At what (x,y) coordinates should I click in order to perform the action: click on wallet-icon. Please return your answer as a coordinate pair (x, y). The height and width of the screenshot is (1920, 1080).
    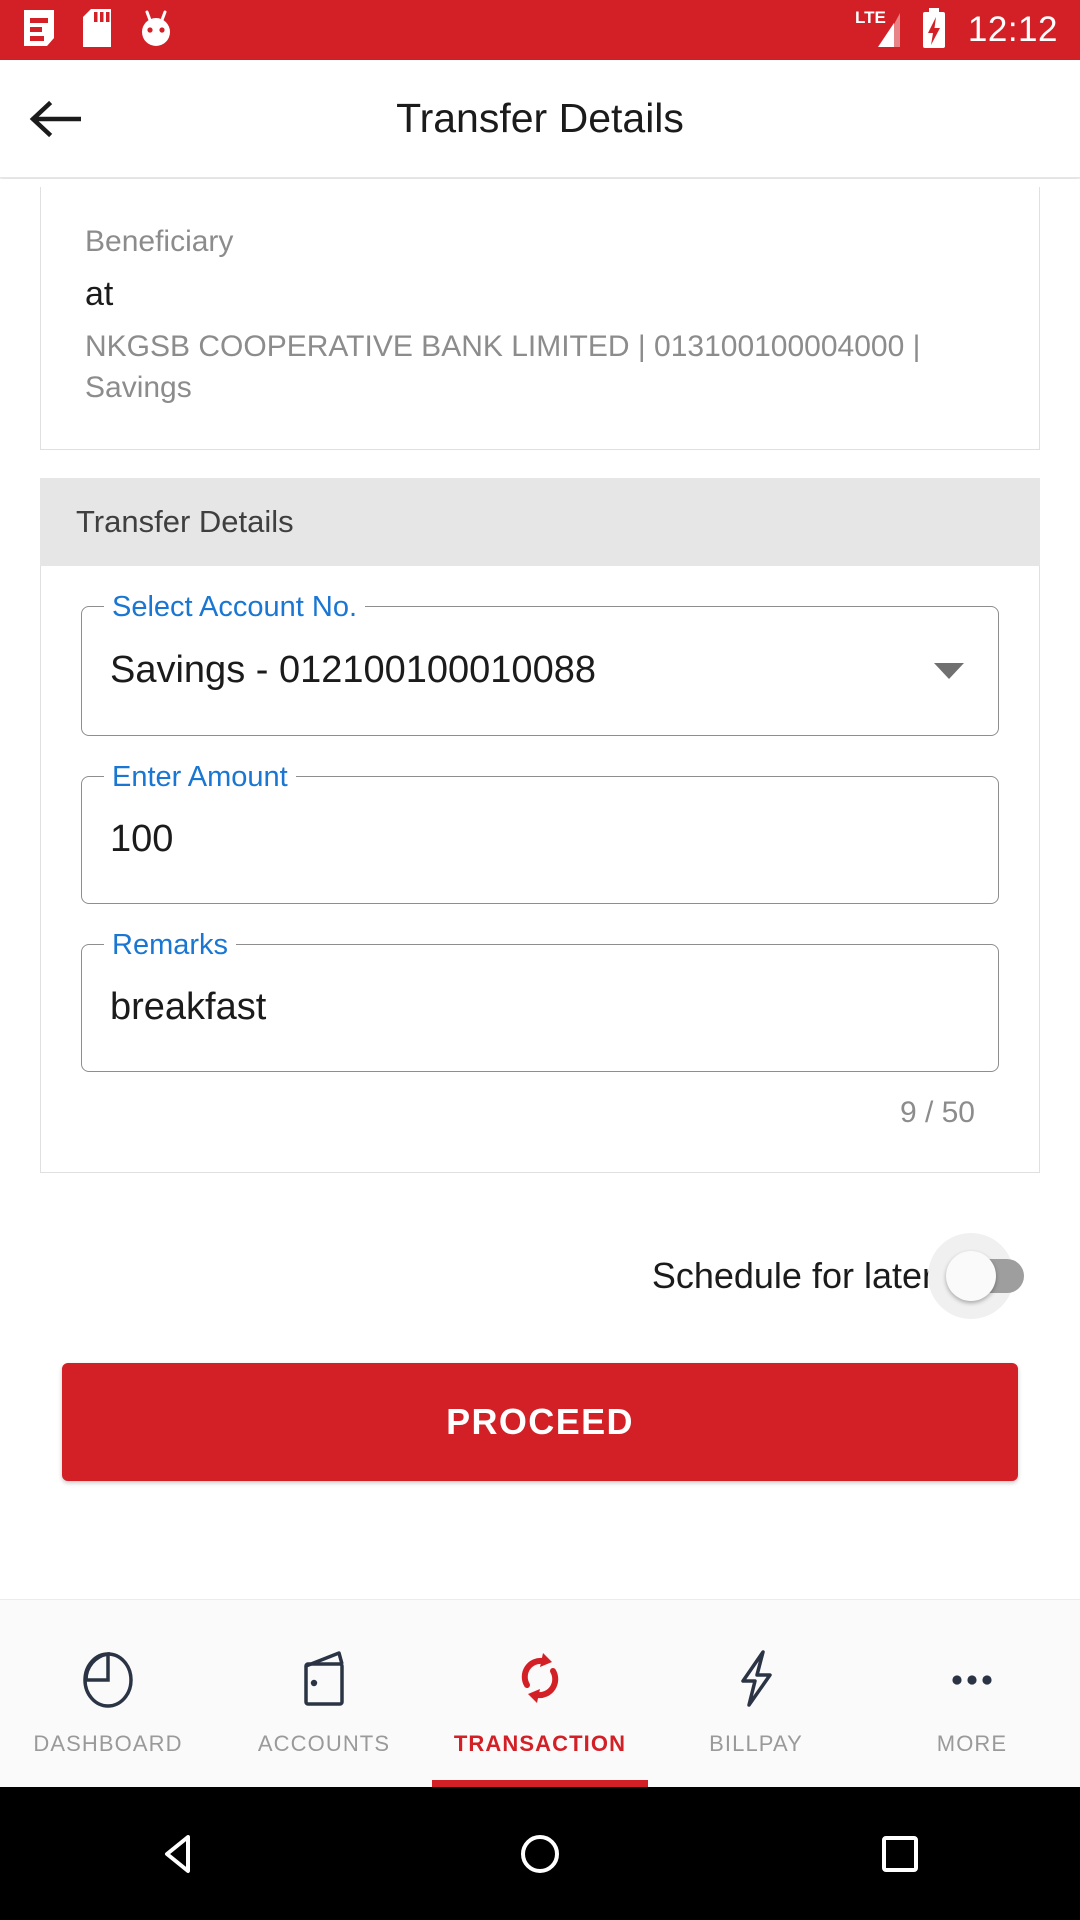
    Looking at the image, I should click on (324, 1678).